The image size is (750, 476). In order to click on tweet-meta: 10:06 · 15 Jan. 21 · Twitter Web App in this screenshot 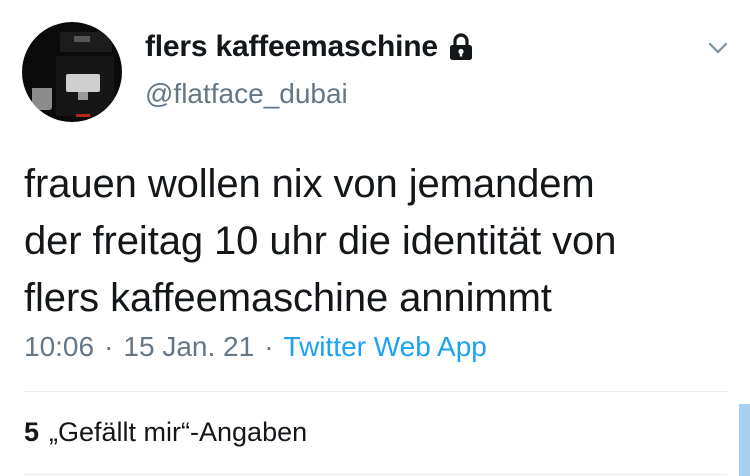, I will do `click(255, 347)`.